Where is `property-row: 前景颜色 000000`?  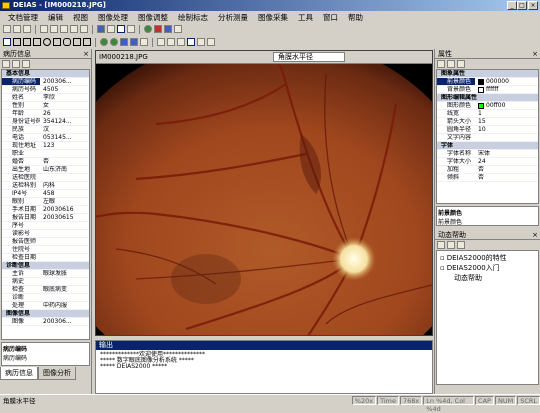 property-row: 前景颜色 000000 is located at coordinates (487, 82).